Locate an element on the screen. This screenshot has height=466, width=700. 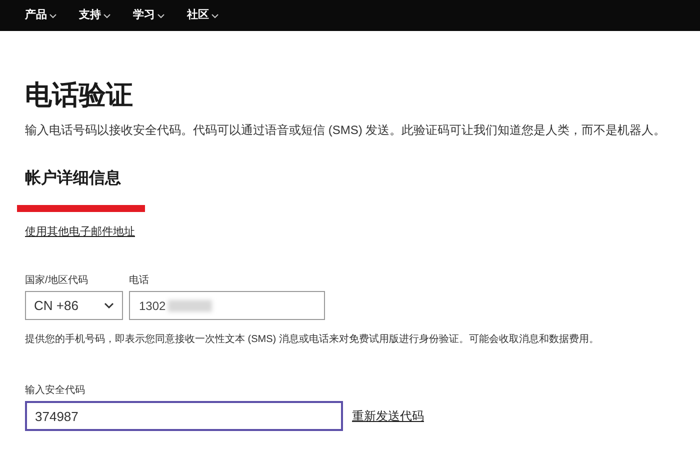
section-heading: 帐户详细信息 is located at coordinates (73, 178).